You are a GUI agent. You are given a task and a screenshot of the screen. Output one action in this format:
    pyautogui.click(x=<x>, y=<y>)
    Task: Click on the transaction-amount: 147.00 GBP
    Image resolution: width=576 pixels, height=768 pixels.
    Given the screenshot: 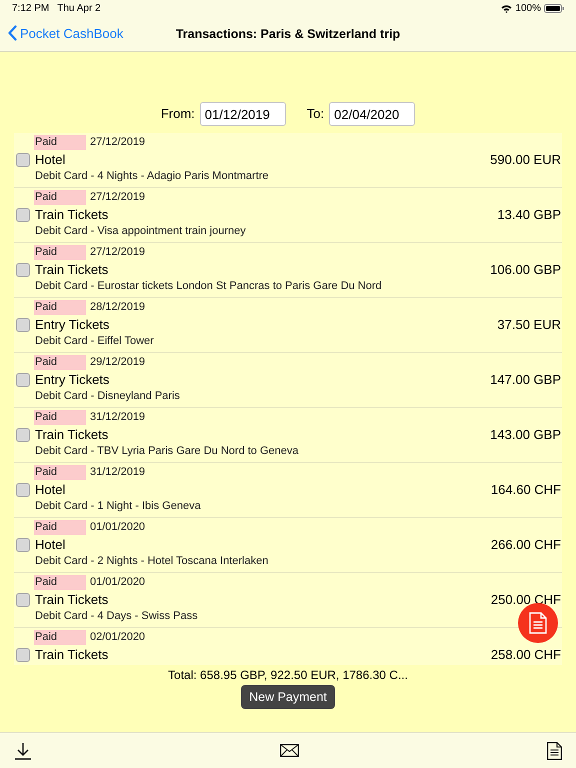 What is the action you would take?
    pyautogui.click(x=525, y=379)
    